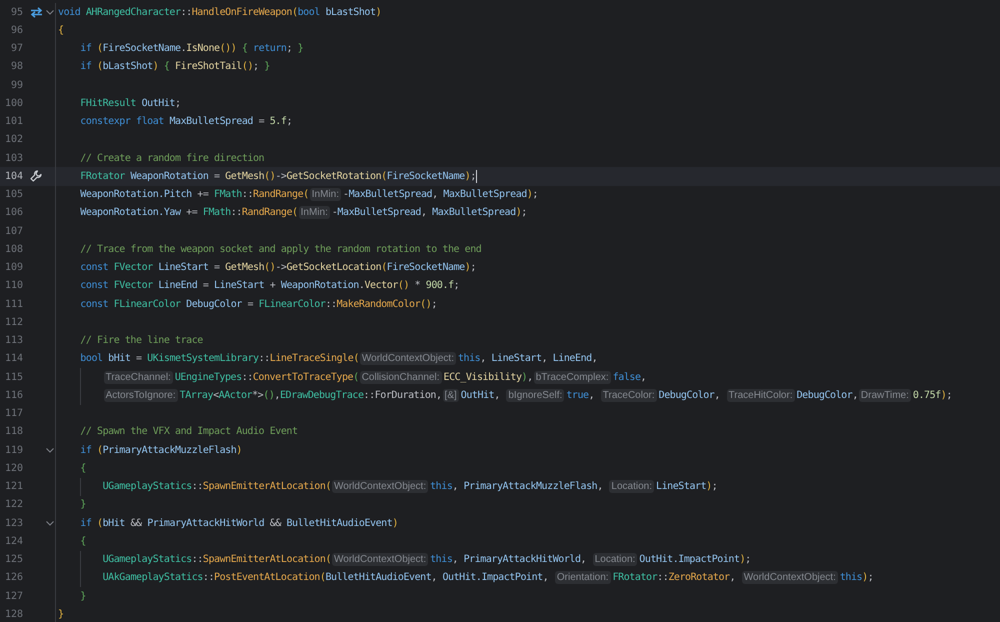 Image resolution: width=1000 pixels, height=622 pixels. What do you see at coordinates (264, 486) in the screenshot?
I see `function-name: SpawnEmitterAtLocation` at bounding box center [264, 486].